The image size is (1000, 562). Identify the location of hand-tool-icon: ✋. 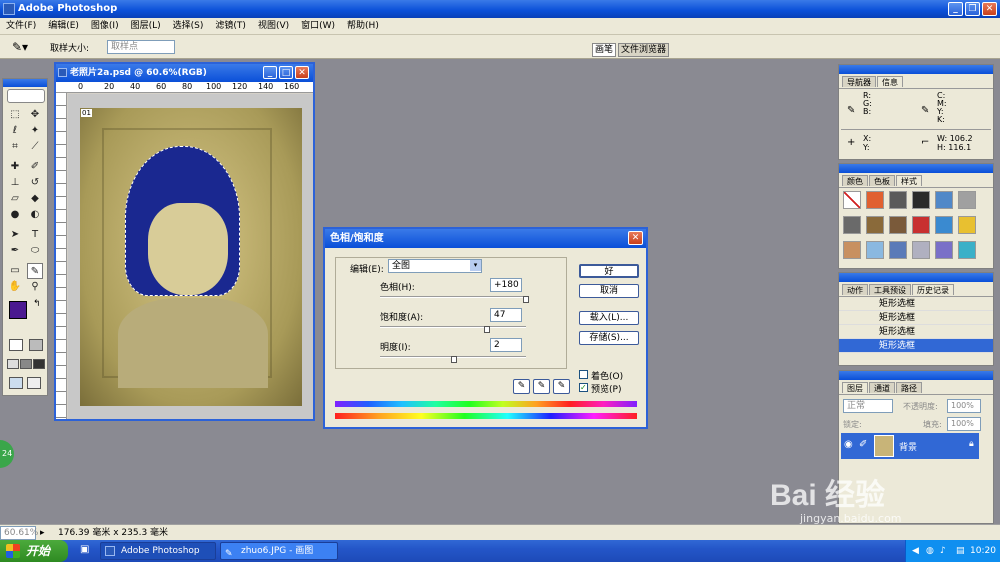
(15, 287).